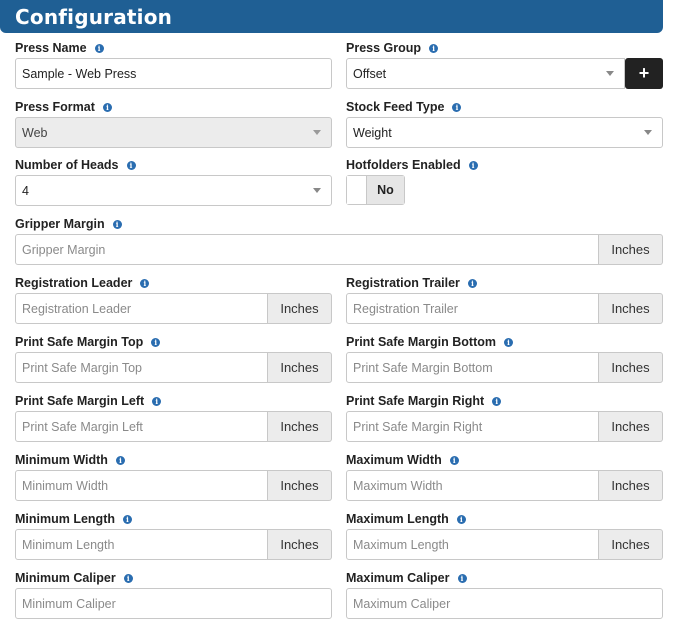 This screenshot has width=677, height=626. What do you see at coordinates (485, 73) in the screenshot?
I see `press-group-select: Offset` at bounding box center [485, 73].